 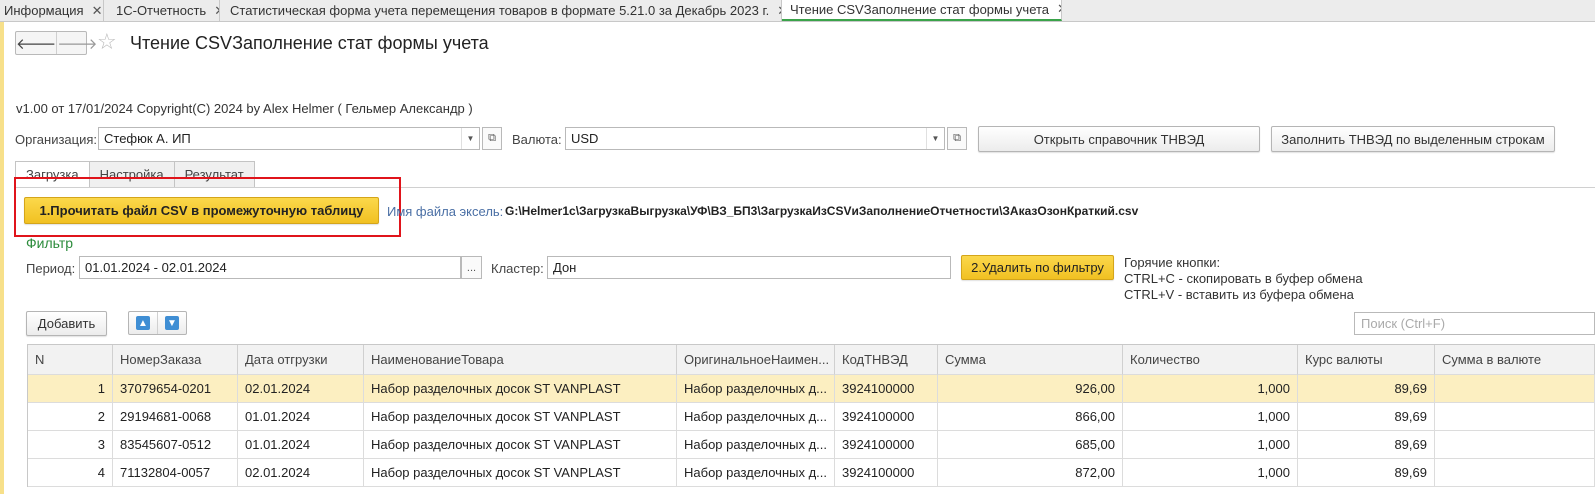 I want to click on currency-value: USD, so click(x=585, y=138).